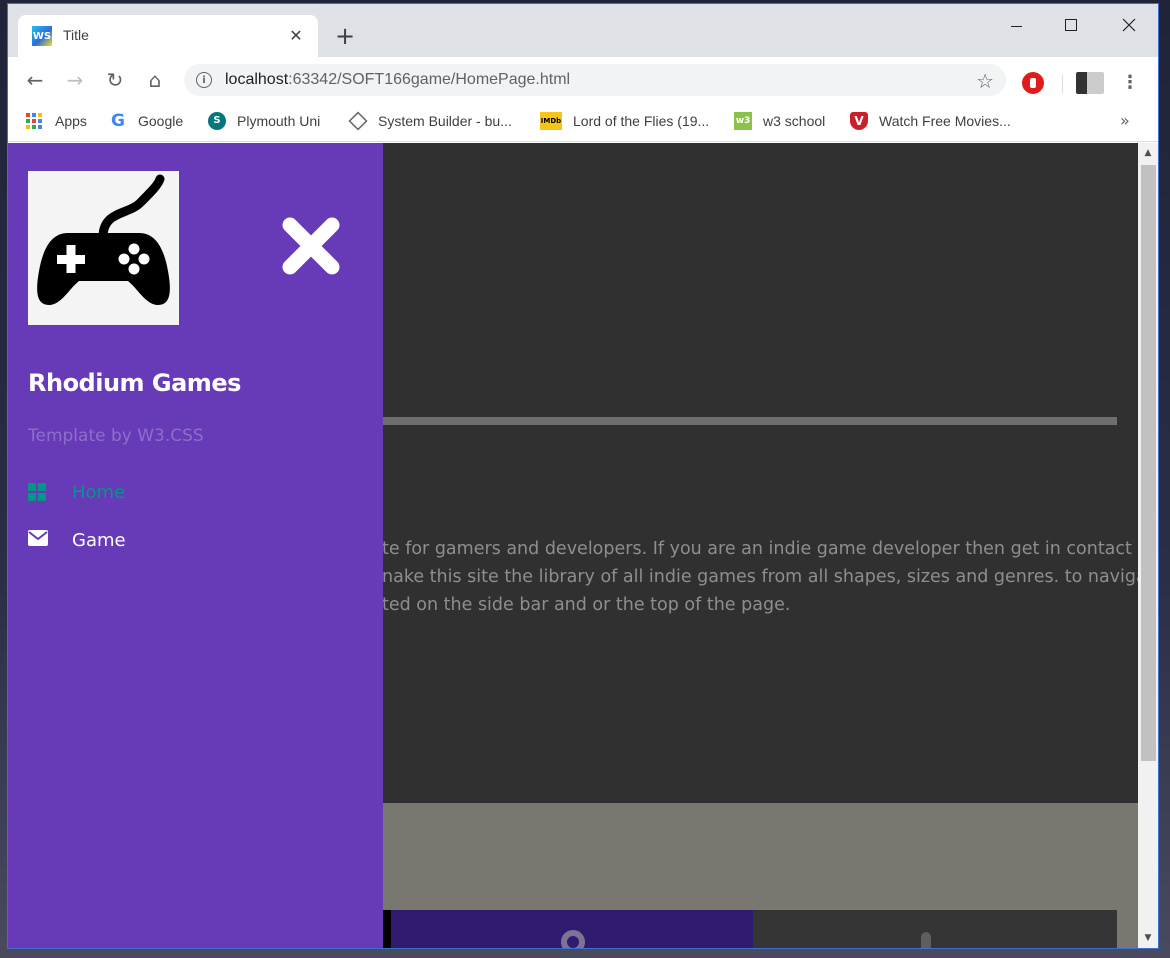  I want to click on bookmark-label: Google, so click(161, 121).